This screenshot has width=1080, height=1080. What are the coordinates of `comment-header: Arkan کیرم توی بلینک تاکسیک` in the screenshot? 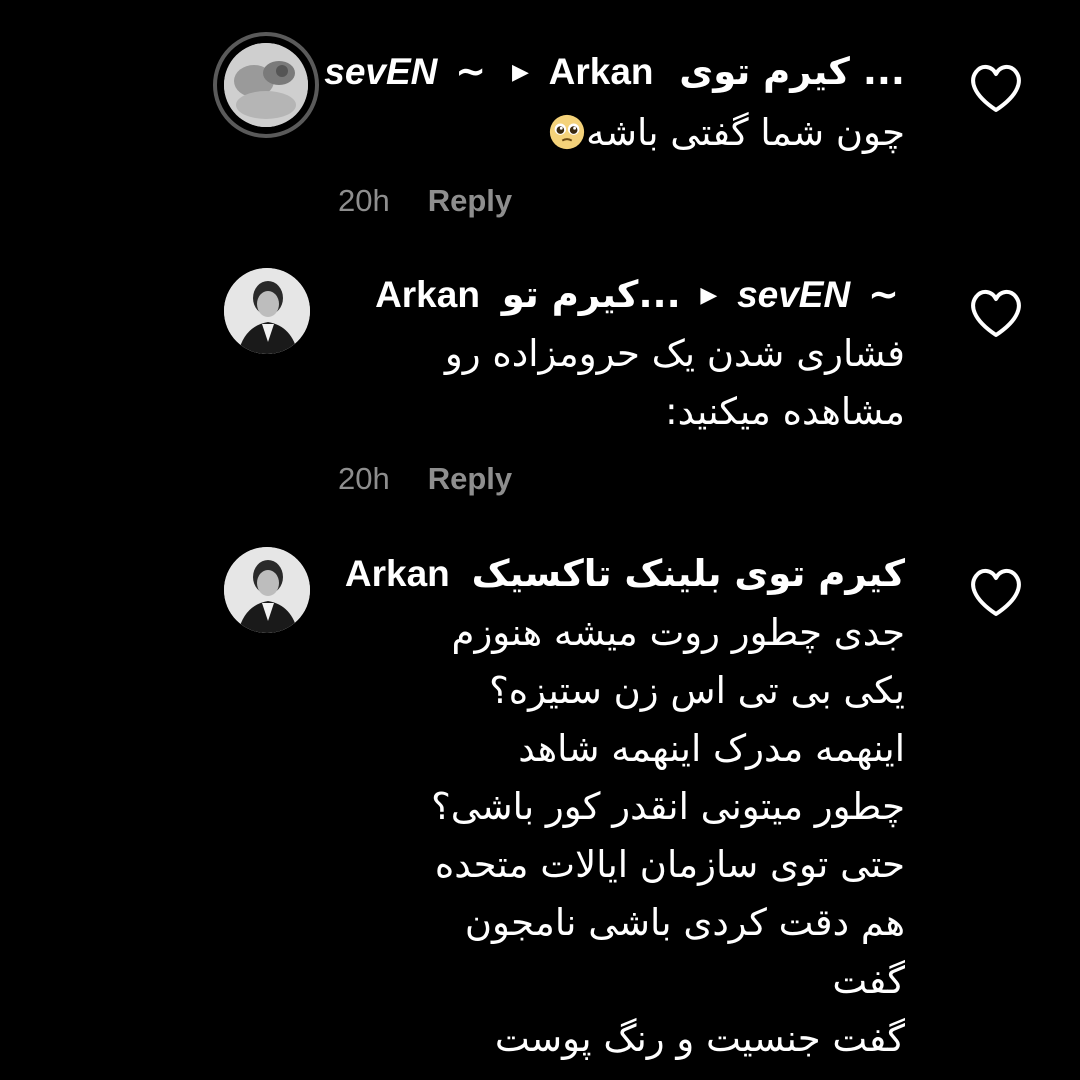 It's located at (625, 574).